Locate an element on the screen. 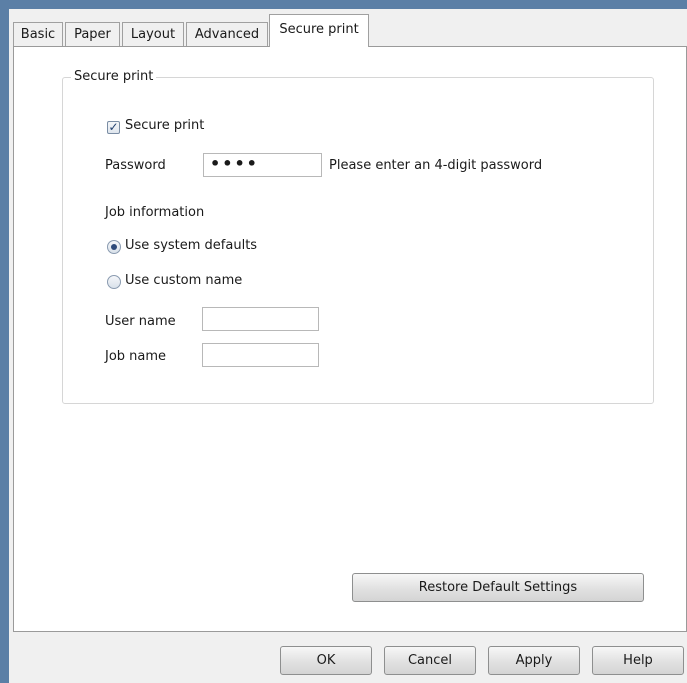 The width and height of the screenshot is (687, 683). radio-use-system-defaults-label: Use system defaults is located at coordinates (191, 245).